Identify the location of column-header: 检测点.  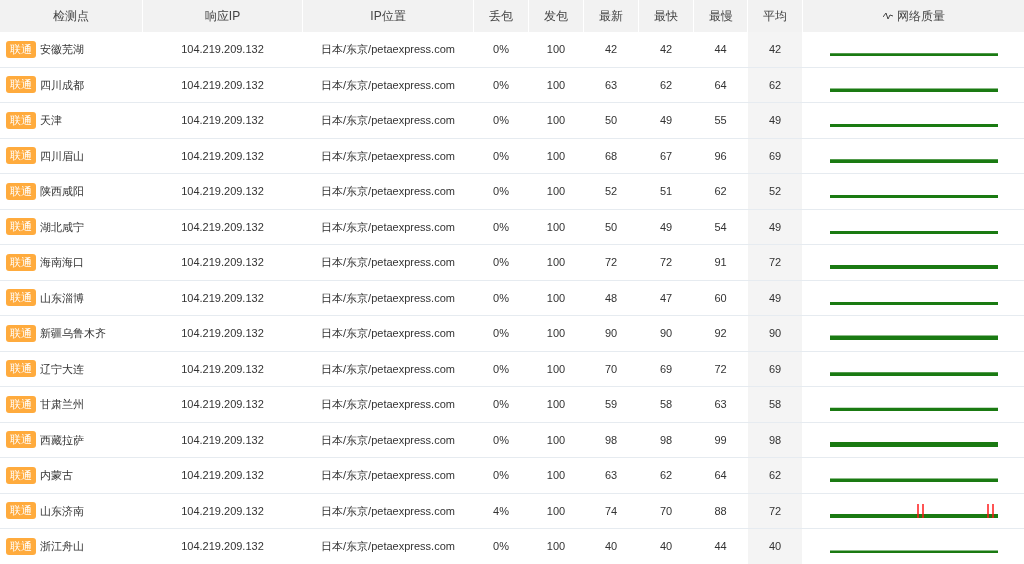
(71, 16).